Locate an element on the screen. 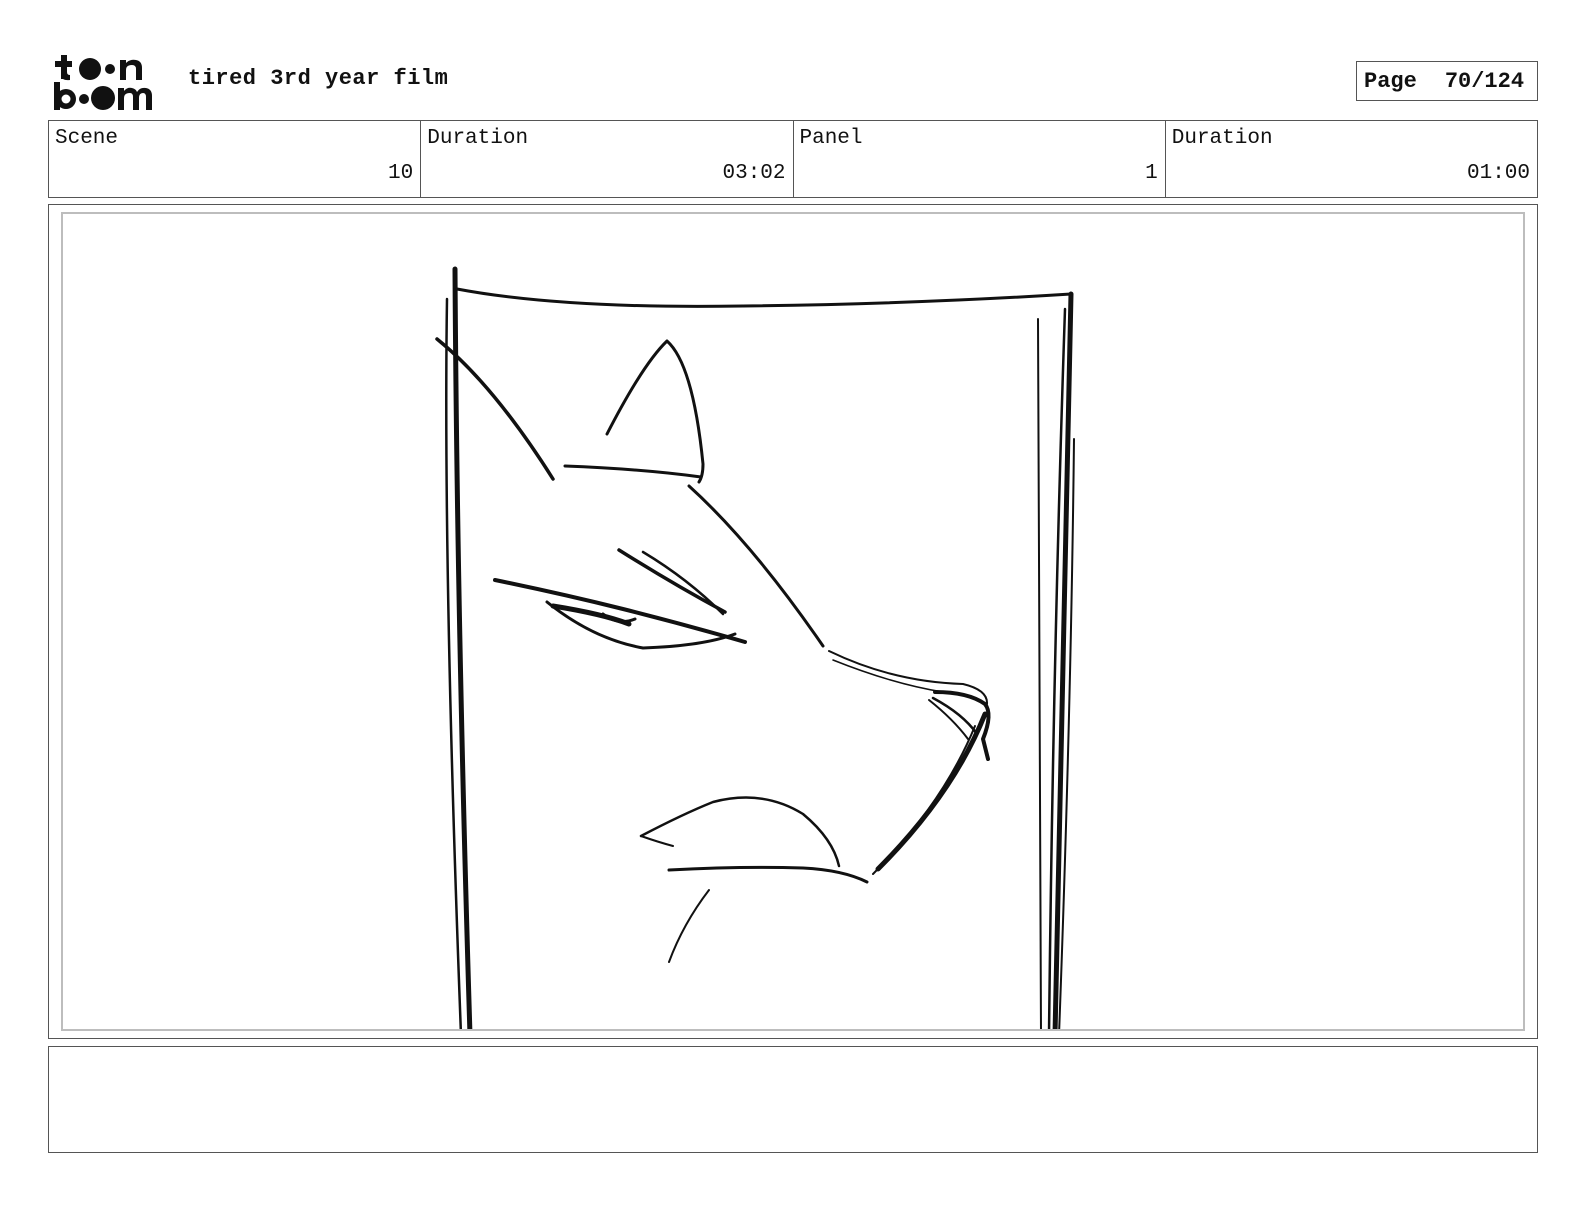 Image resolution: width=1584 pixels, height=1224 pixels. toon-boom-logo-mark is located at coordinates (103, 82).